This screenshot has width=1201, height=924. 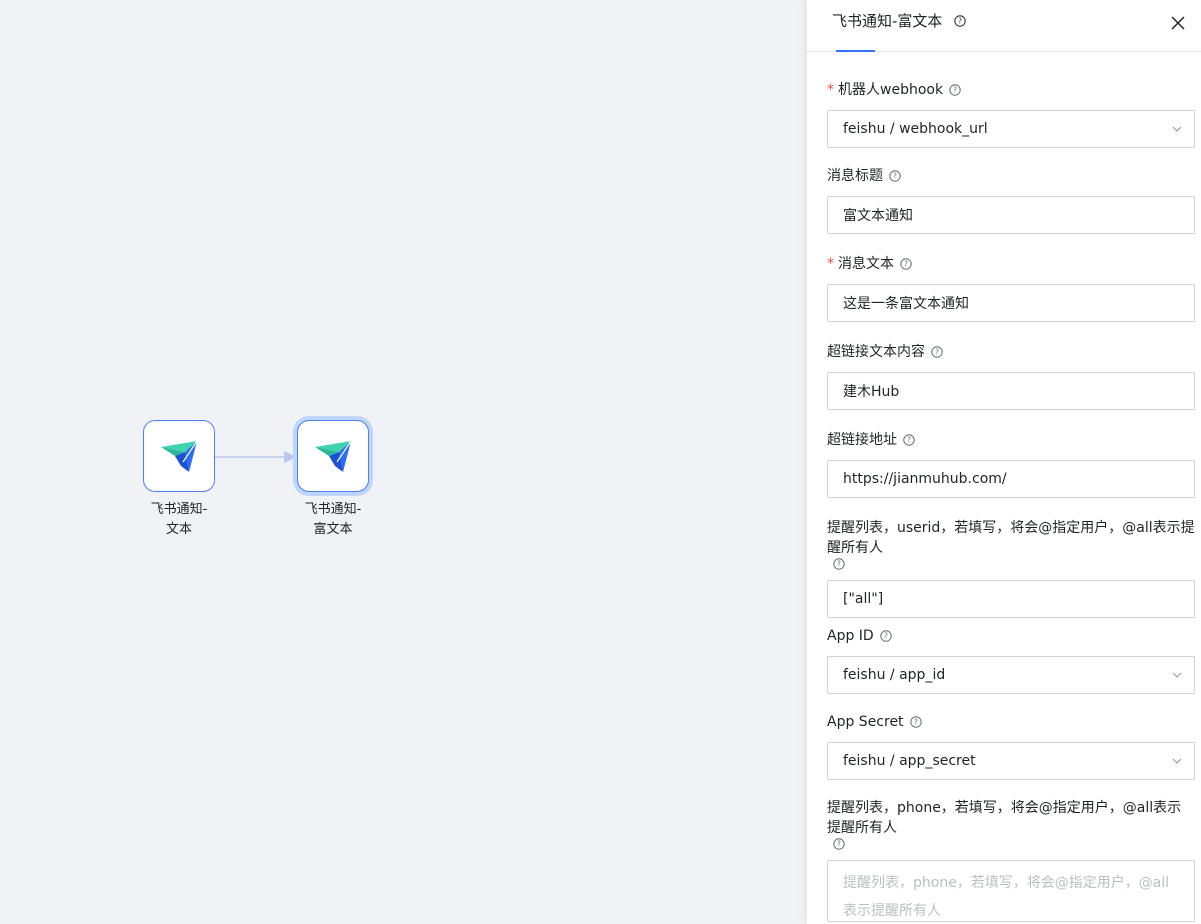 What do you see at coordinates (1011, 675) in the screenshot?
I see `app-id-select: feishu / app_id` at bounding box center [1011, 675].